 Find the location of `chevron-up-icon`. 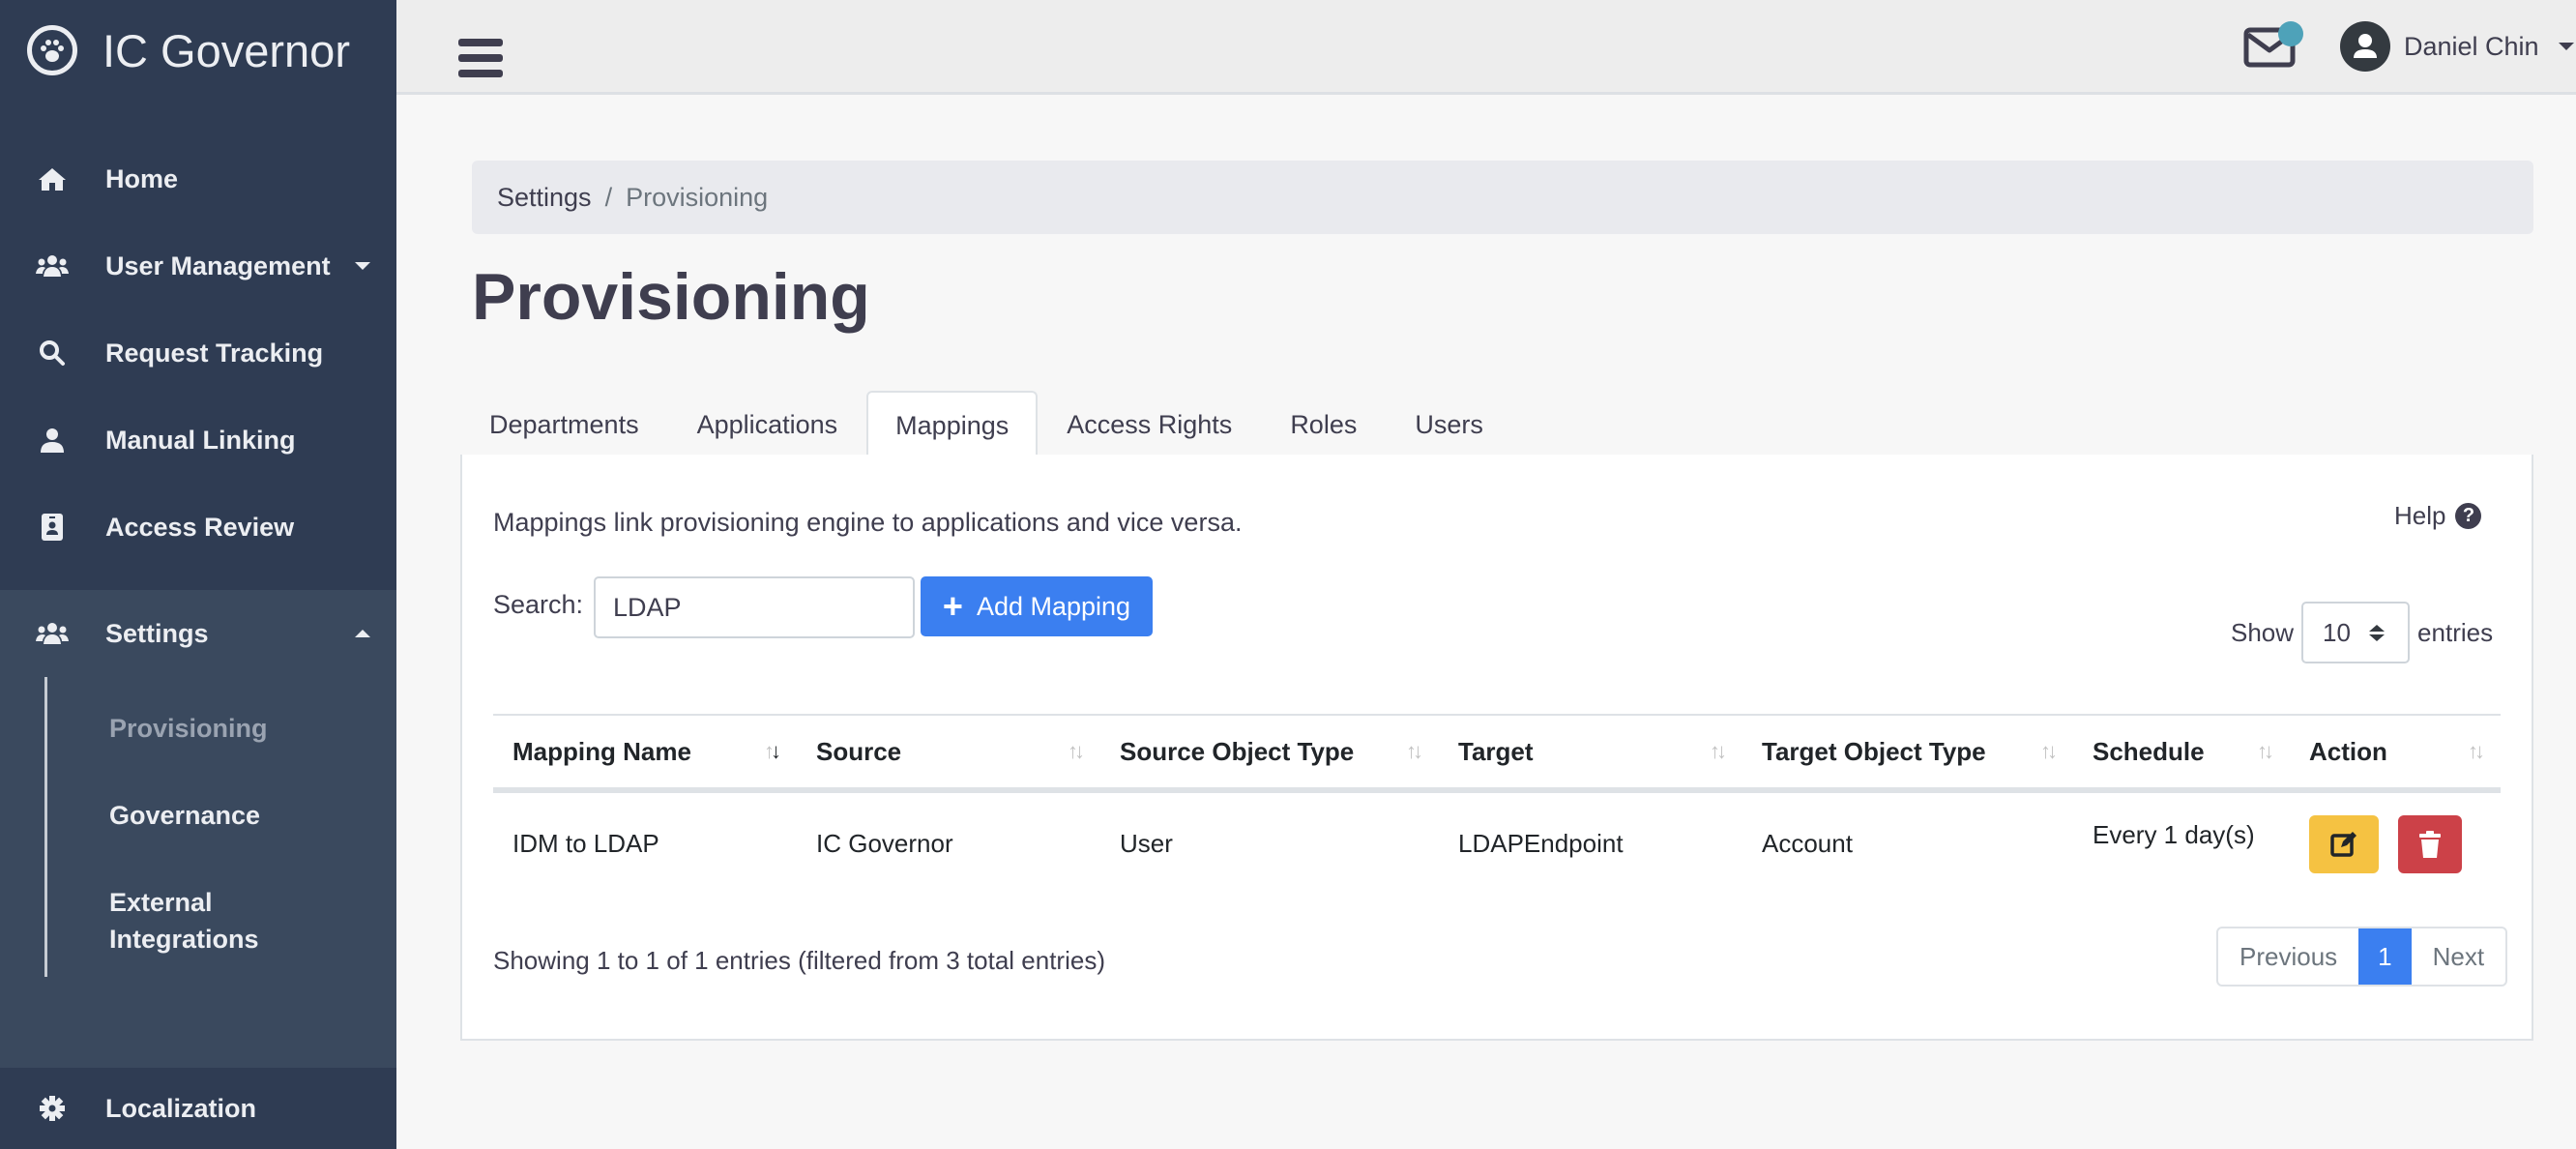

chevron-up-icon is located at coordinates (362, 633).